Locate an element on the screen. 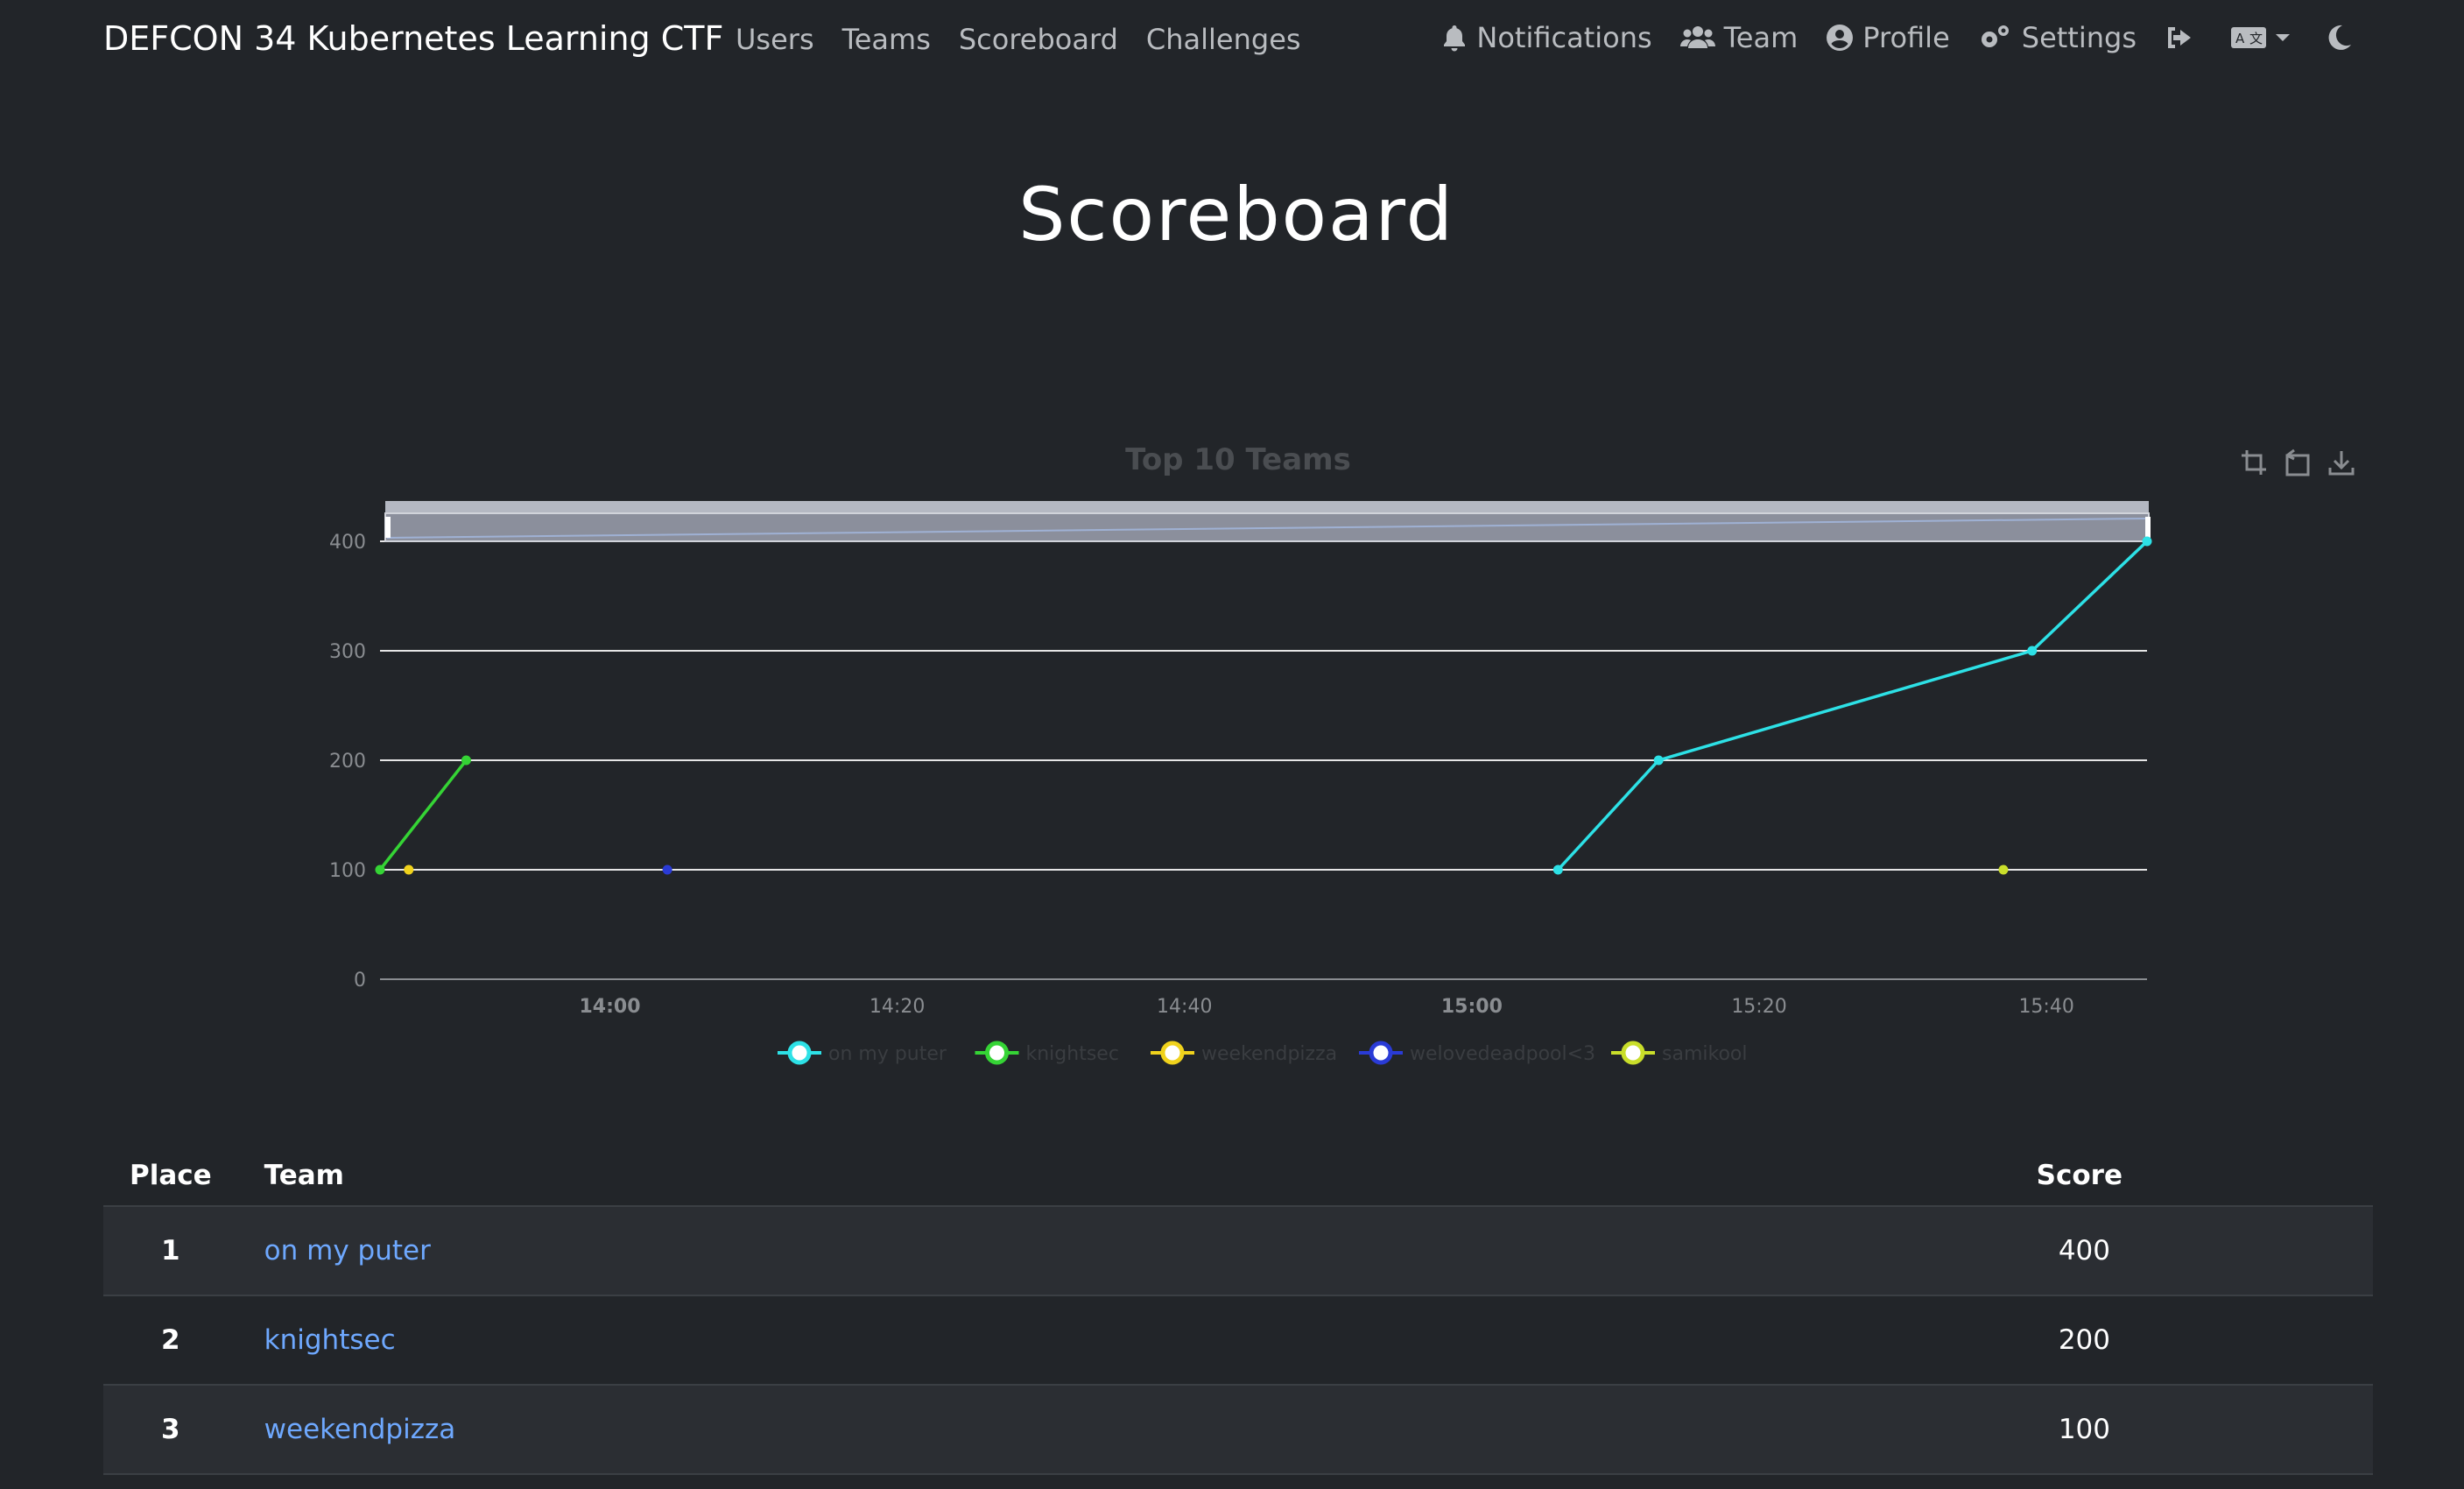  team-link: on my puter is located at coordinates (348, 1251).